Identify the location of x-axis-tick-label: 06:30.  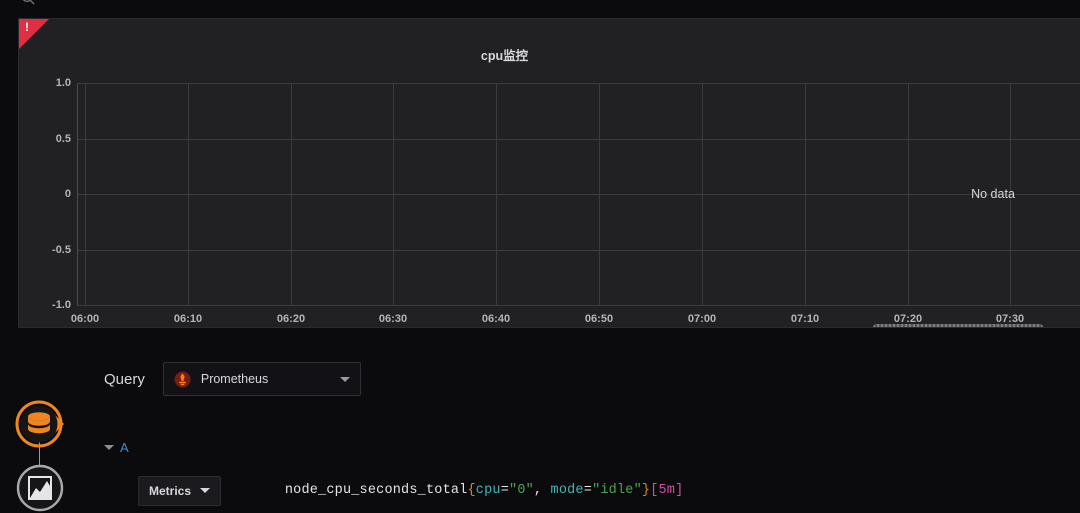
(393, 319).